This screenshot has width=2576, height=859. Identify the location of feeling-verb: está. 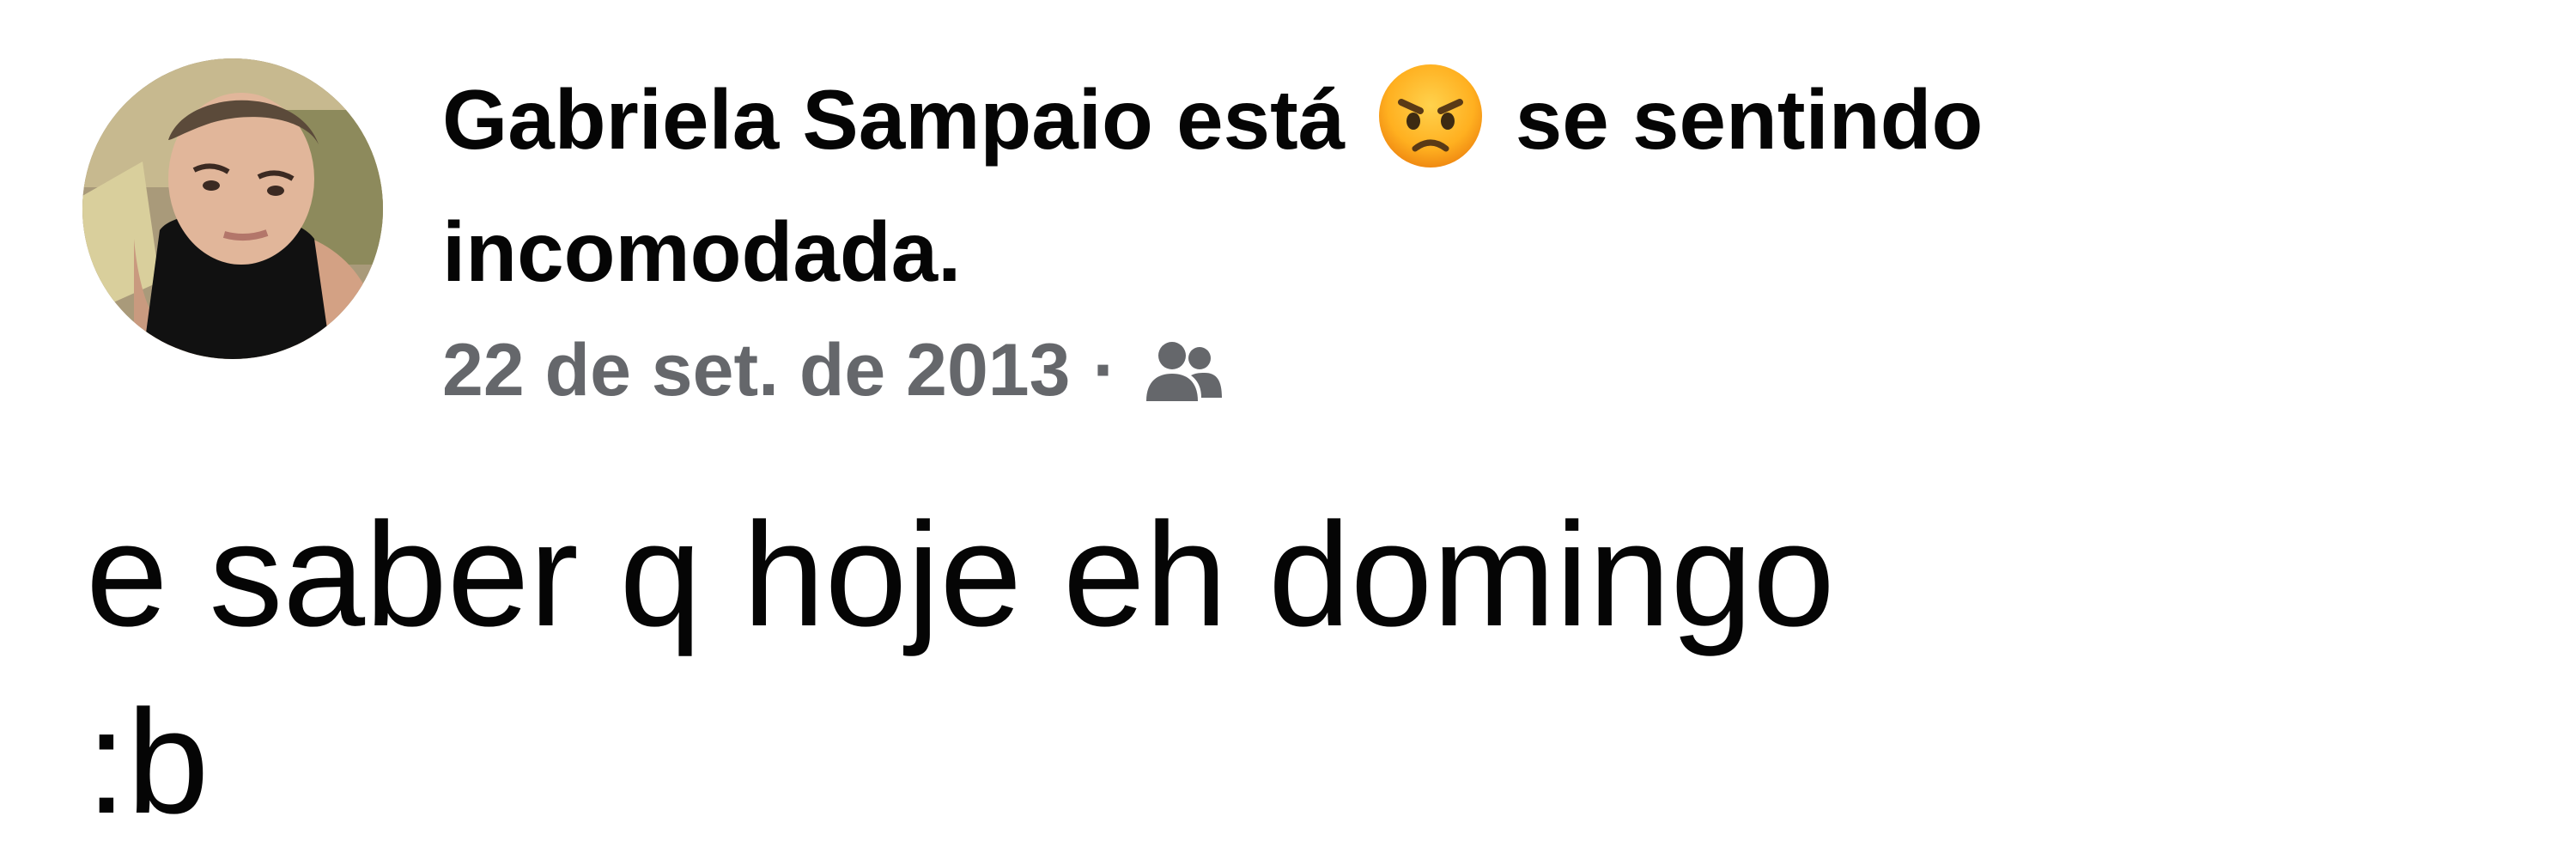
(1261, 119).